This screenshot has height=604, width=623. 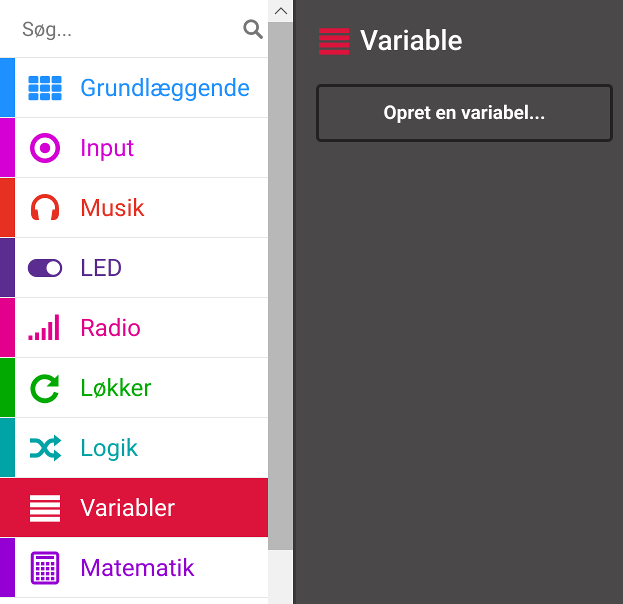 What do you see at coordinates (107, 148) in the screenshot?
I see `category-label: Input` at bounding box center [107, 148].